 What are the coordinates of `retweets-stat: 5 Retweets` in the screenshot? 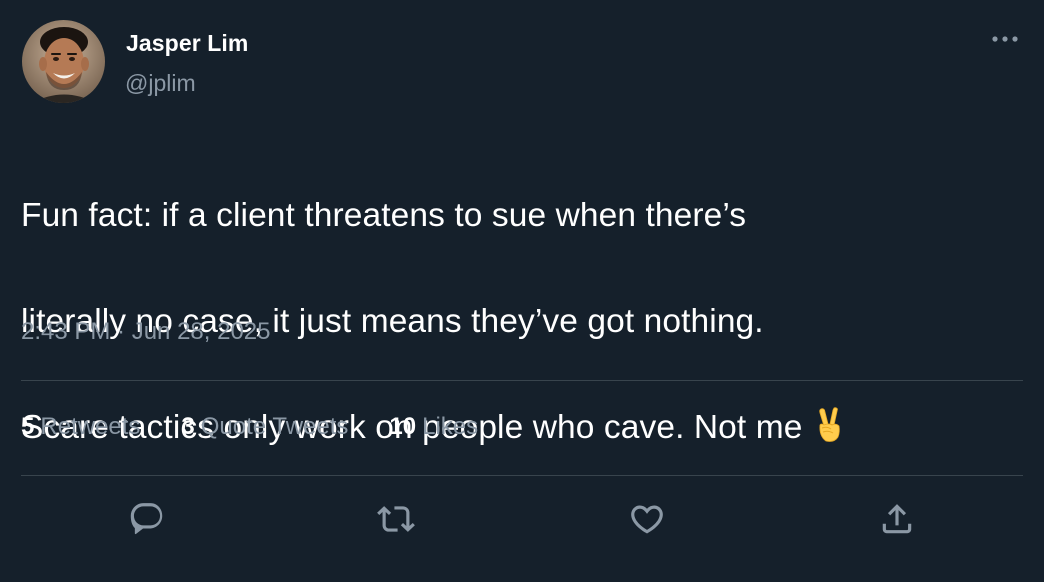 It's located at (80, 427).